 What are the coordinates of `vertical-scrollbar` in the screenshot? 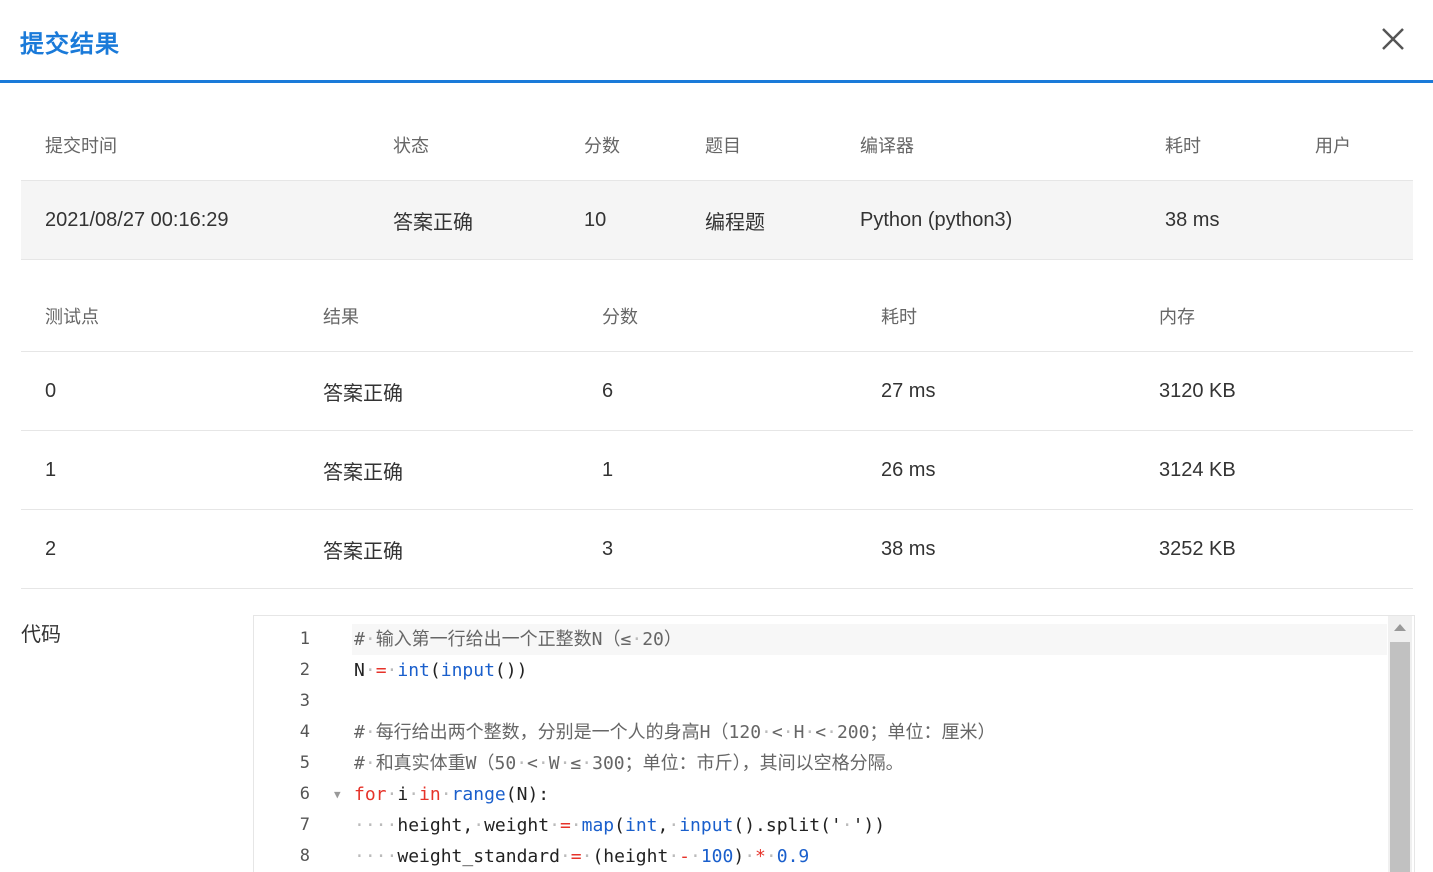 It's located at (1400, 744).